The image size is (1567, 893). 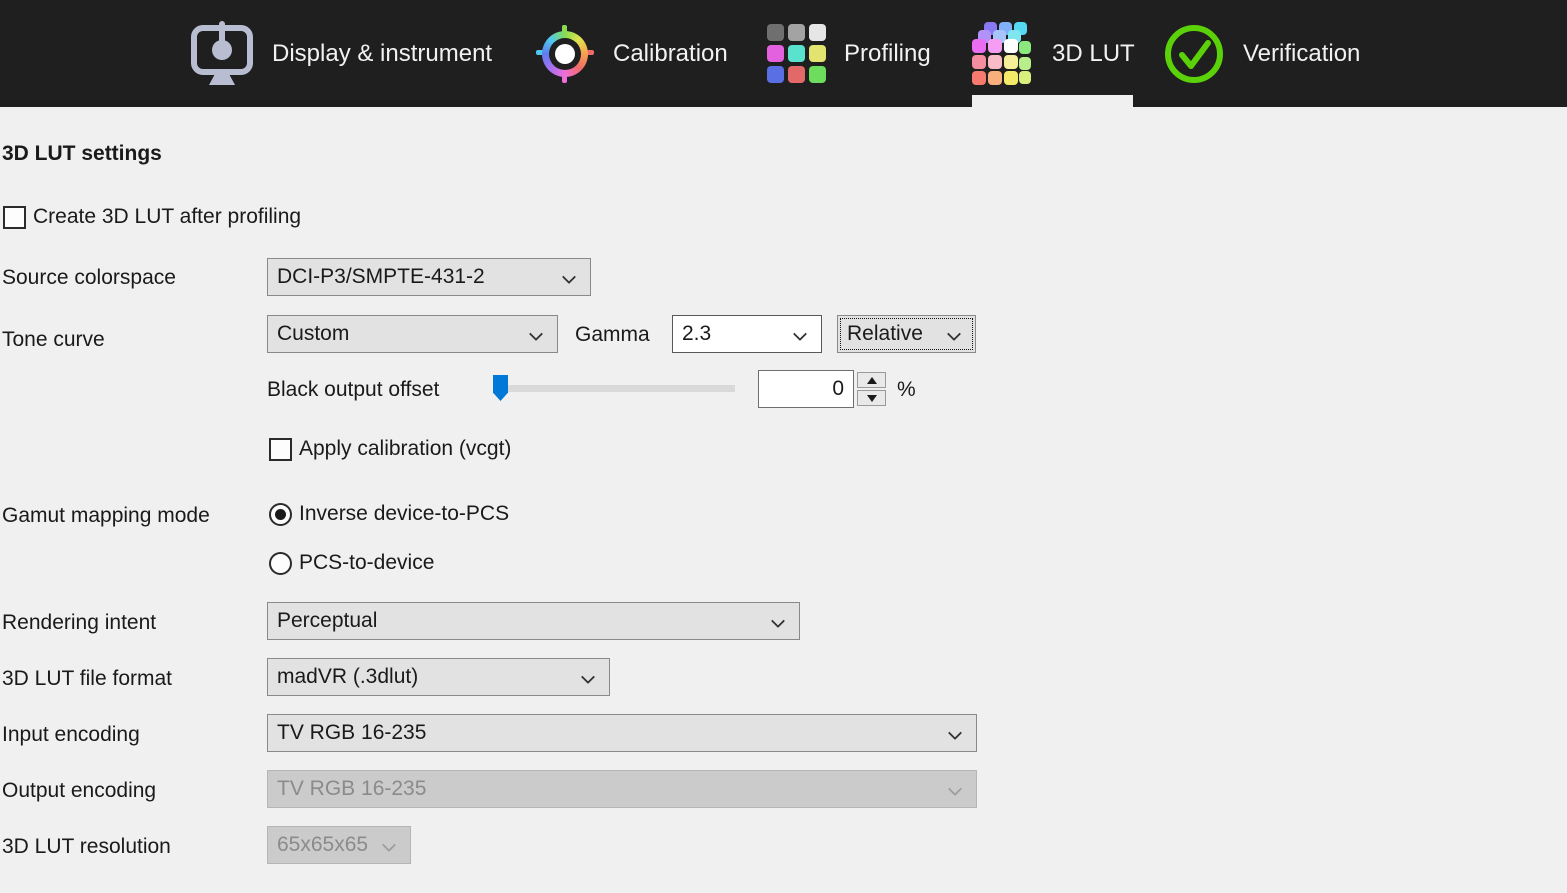 I want to click on gamut-mapping-option-row: PCS-to-device, so click(x=351, y=563).